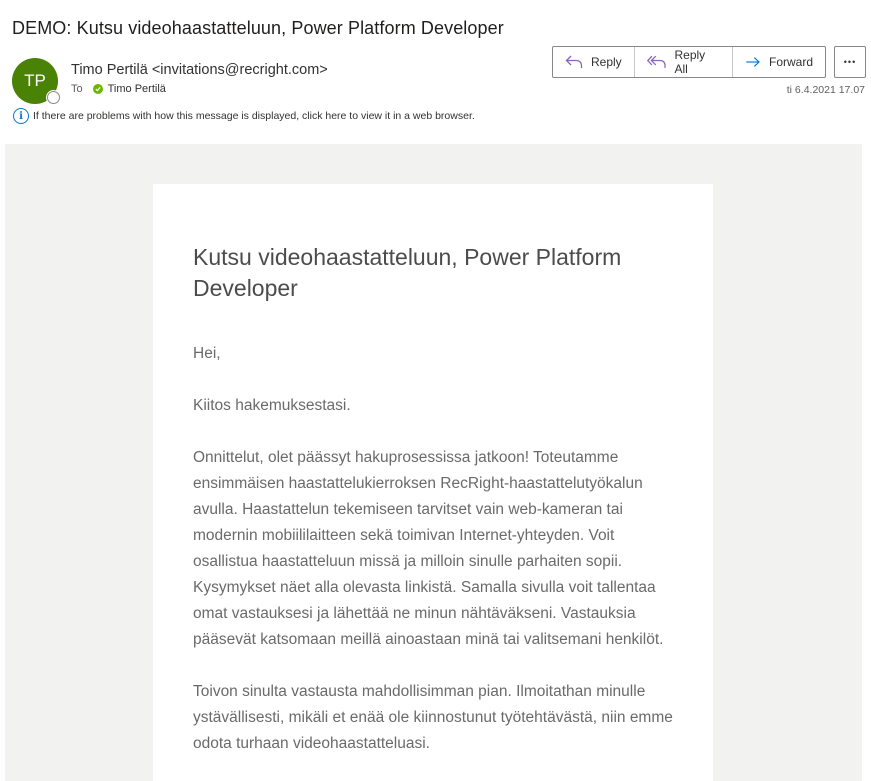 The width and height of the screenshot is (871, 781). I want to click on presence-status-icon, so click(53, 97).